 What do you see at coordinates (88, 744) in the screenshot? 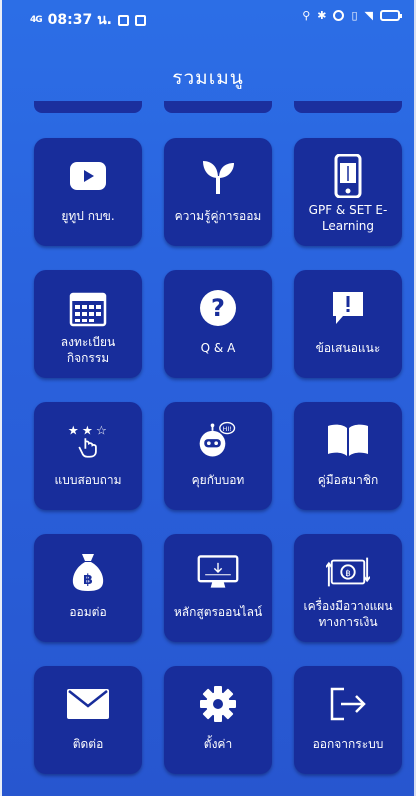
I see `menu-label: ติดต่อ` at bounding box center [88, 744].